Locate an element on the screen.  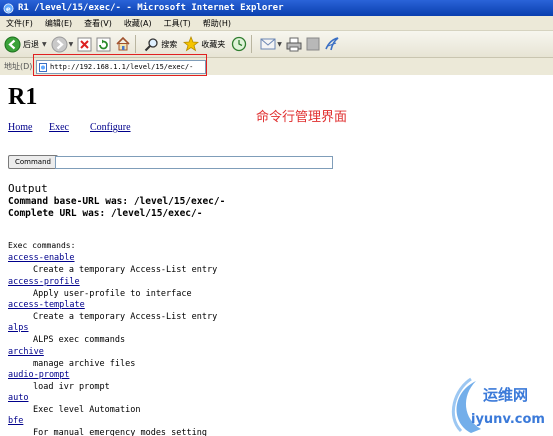
printer-icon is located at coordinates (294, 44).